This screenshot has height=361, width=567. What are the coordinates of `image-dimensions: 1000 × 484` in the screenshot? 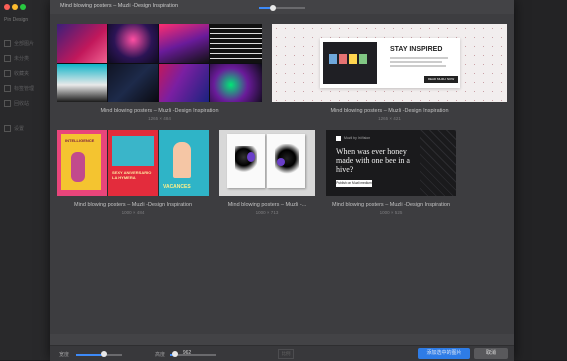 It's located at (133, 212).